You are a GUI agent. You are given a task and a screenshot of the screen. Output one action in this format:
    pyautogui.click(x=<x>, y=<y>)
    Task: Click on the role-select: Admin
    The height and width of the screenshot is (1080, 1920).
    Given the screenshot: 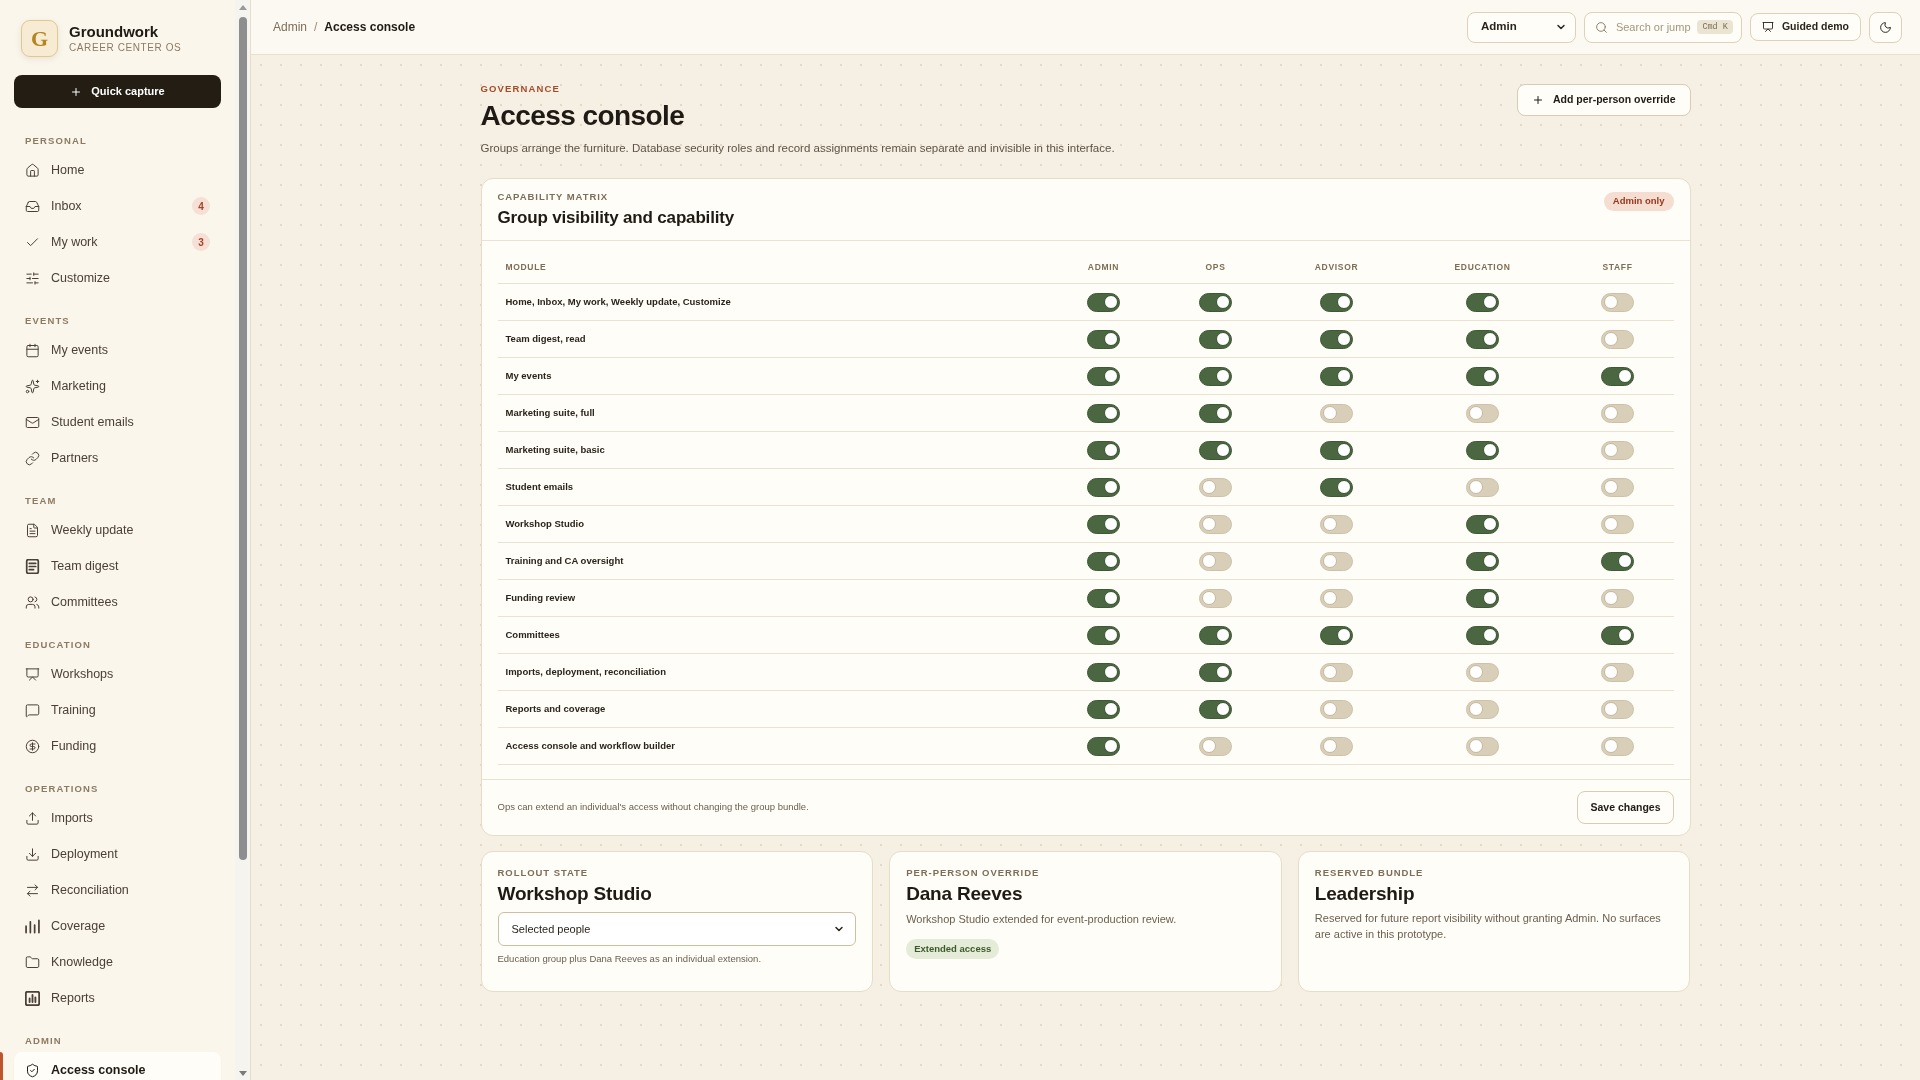 What is the action you would take?
    pyautogui.click(x=1521, y=27)
    